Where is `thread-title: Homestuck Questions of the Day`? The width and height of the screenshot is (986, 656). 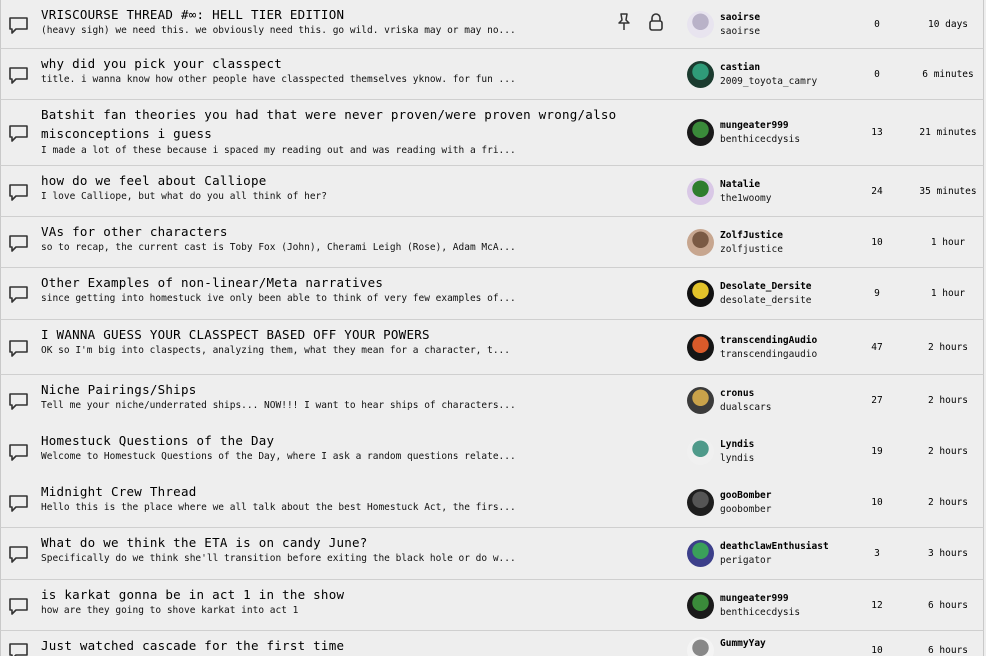
thread-title: Homestuck Questions of the Day is located at coordinates (333, 440).